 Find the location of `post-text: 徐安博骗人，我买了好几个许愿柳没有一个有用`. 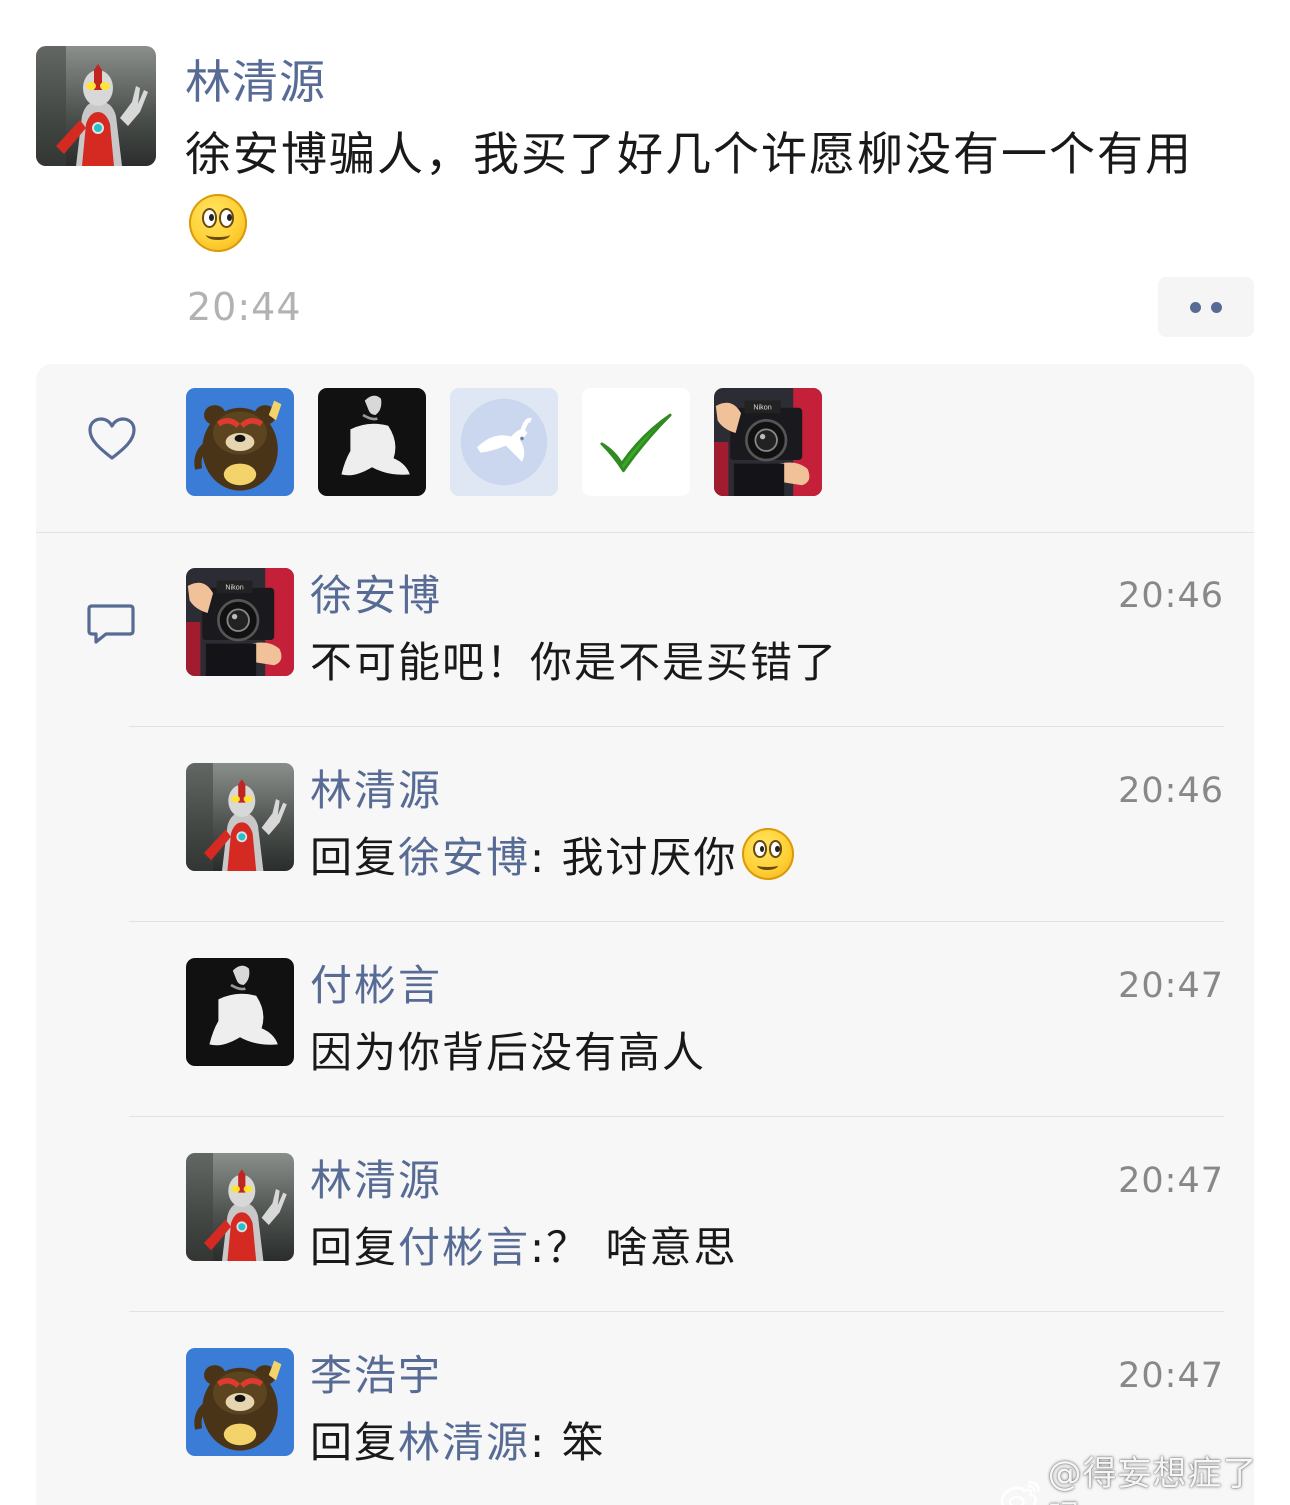

post-text: 徐安博骗人，我买了好几个许愿柳没有一个有用 is located at coordinates (689, 154).